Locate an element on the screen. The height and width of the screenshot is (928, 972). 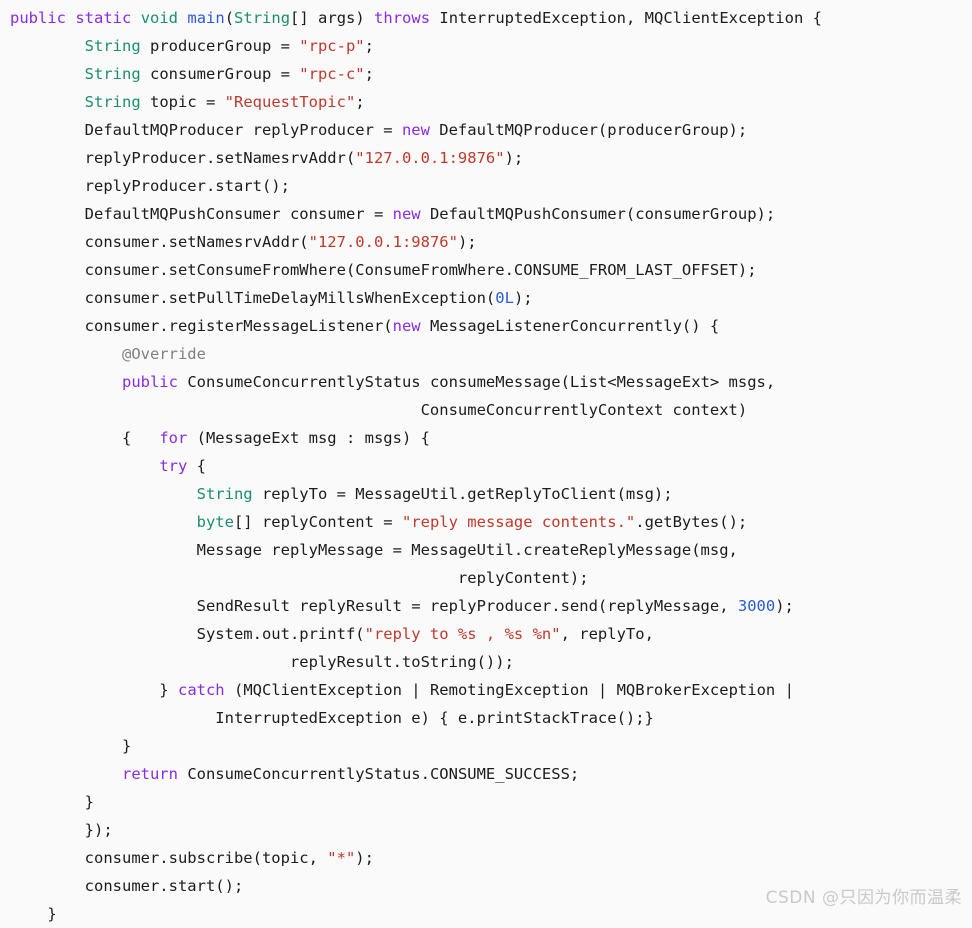
code-token-type: void is located at coordinates (159, 18).